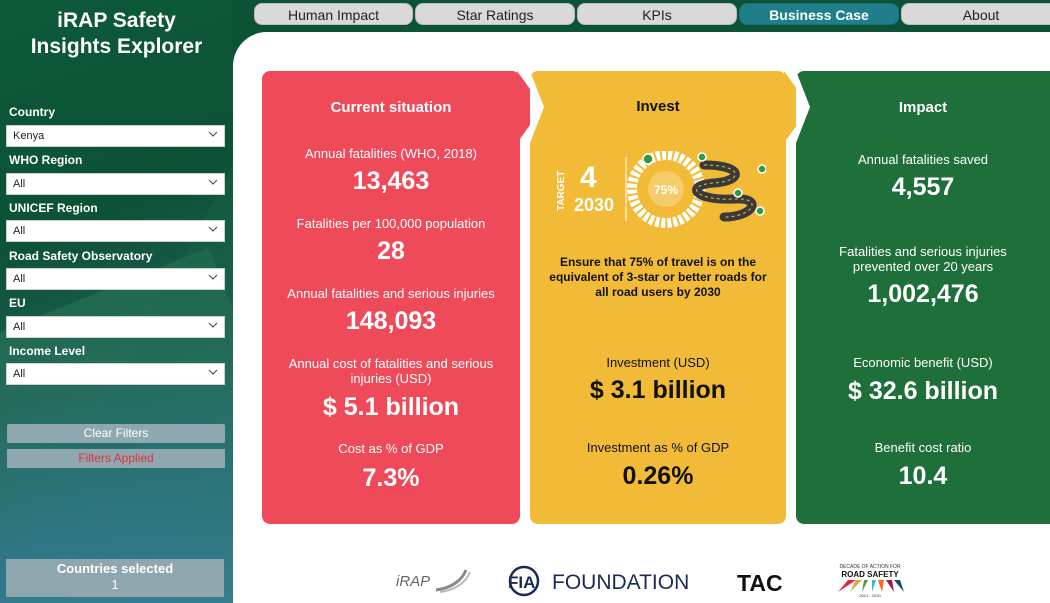 This screenshot has height=603, width=1050. I want to click on tac-logo-text: TAC, so click(760, 583).